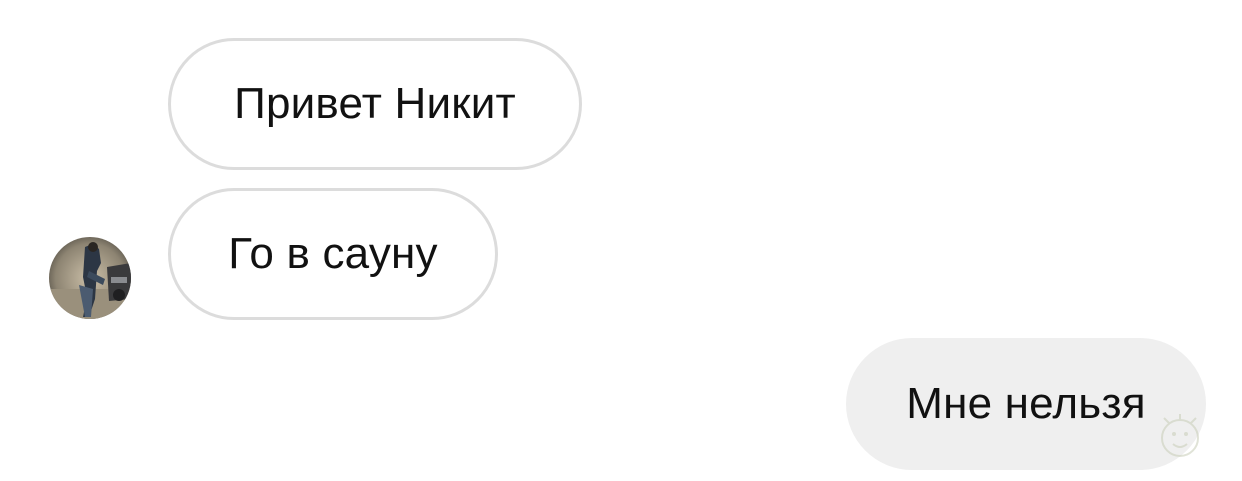  I want to click on message-text: Мне нельзя, so click(1026, 403).